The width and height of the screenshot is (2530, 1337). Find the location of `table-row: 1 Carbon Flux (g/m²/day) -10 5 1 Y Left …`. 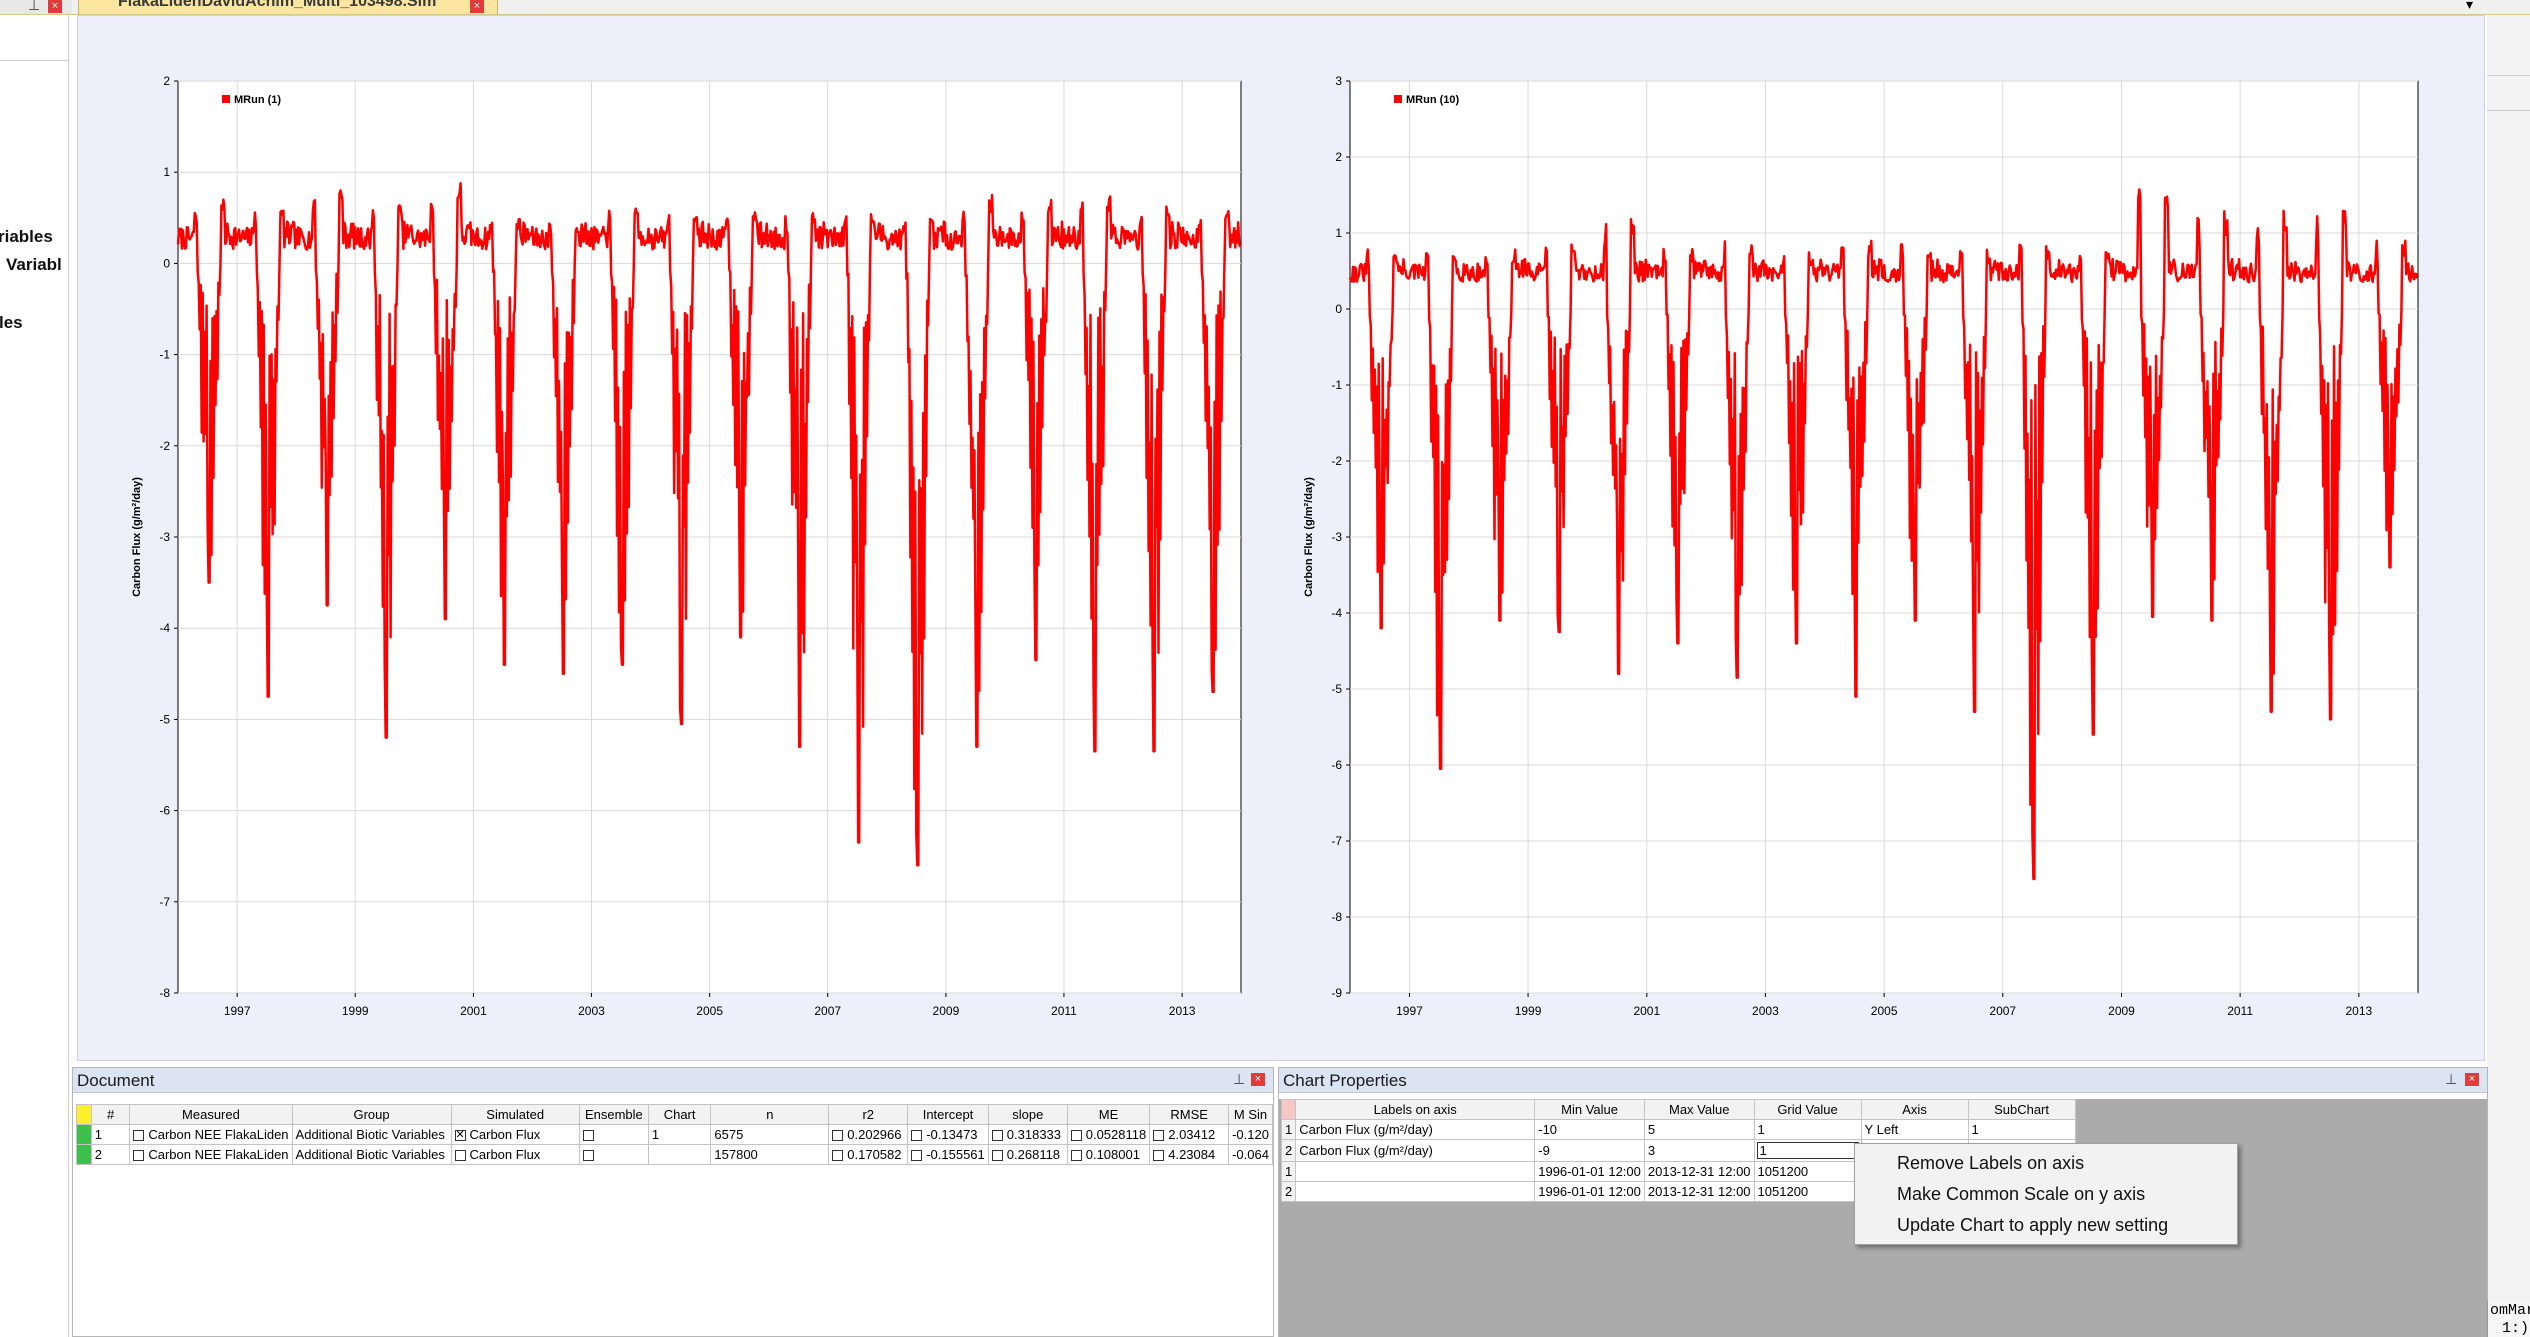

table-row: 1 Carbon Flux (g/m²/day) -10 5 1 Y Left … is located at coordinates (1678, 1129).